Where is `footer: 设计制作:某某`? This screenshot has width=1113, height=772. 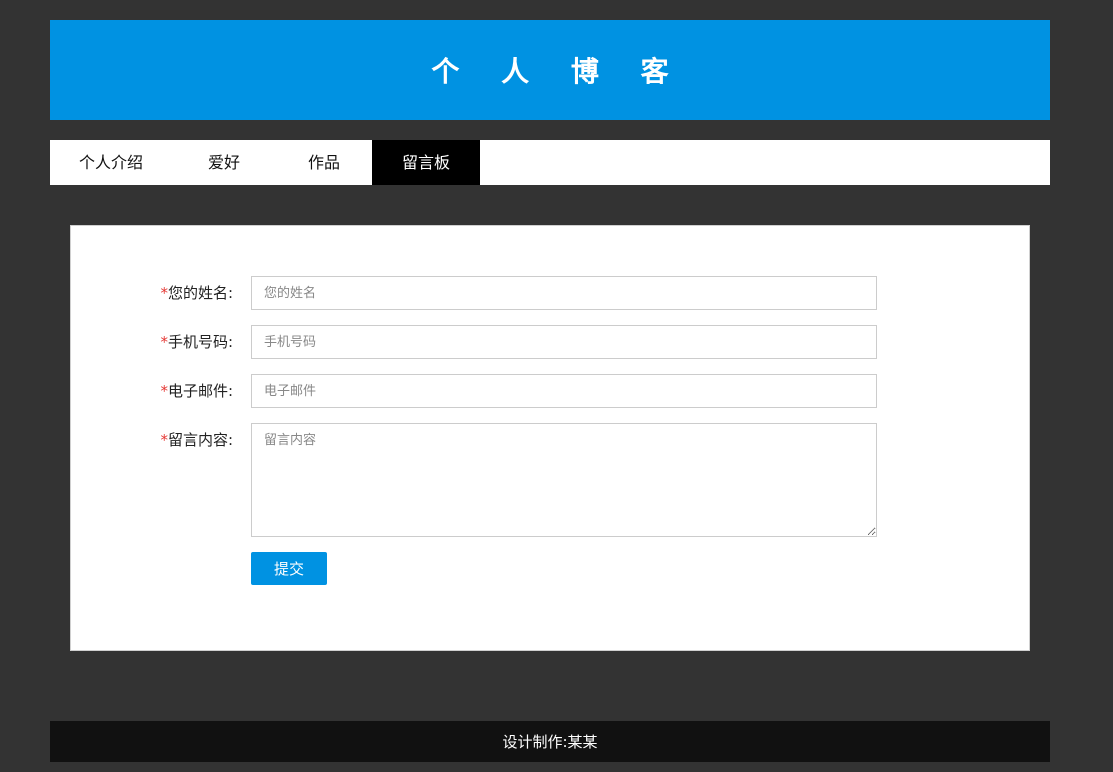 footer: 设计制作:某某 is located at coordinates (550, 741).